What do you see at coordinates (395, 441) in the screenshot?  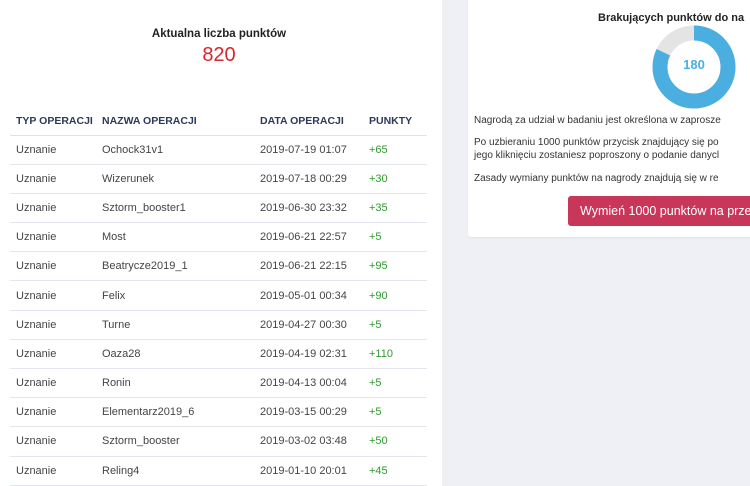 I see `cell-operation-points: +50` at bounding box center [395, 441].